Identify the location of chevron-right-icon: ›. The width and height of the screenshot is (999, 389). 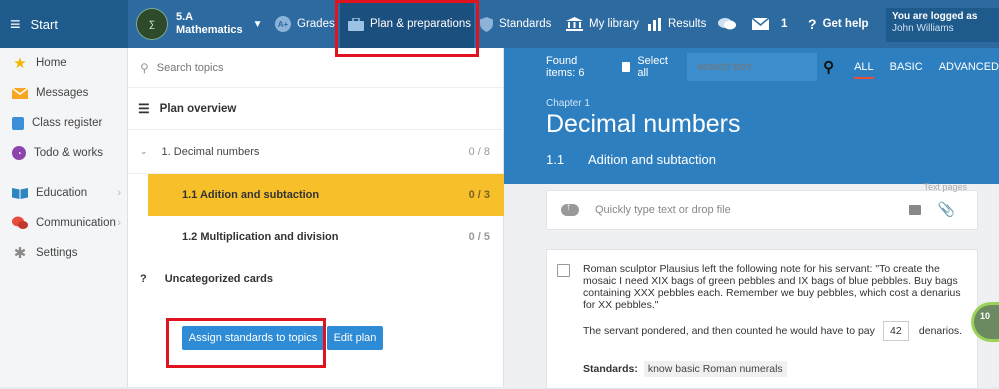
(119, 193).